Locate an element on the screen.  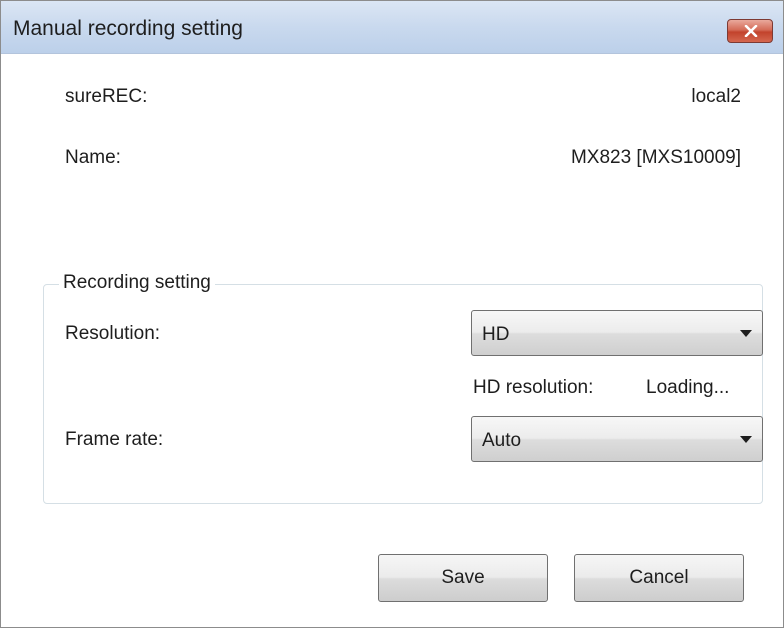
close-button is located at coordinates (750, 31).